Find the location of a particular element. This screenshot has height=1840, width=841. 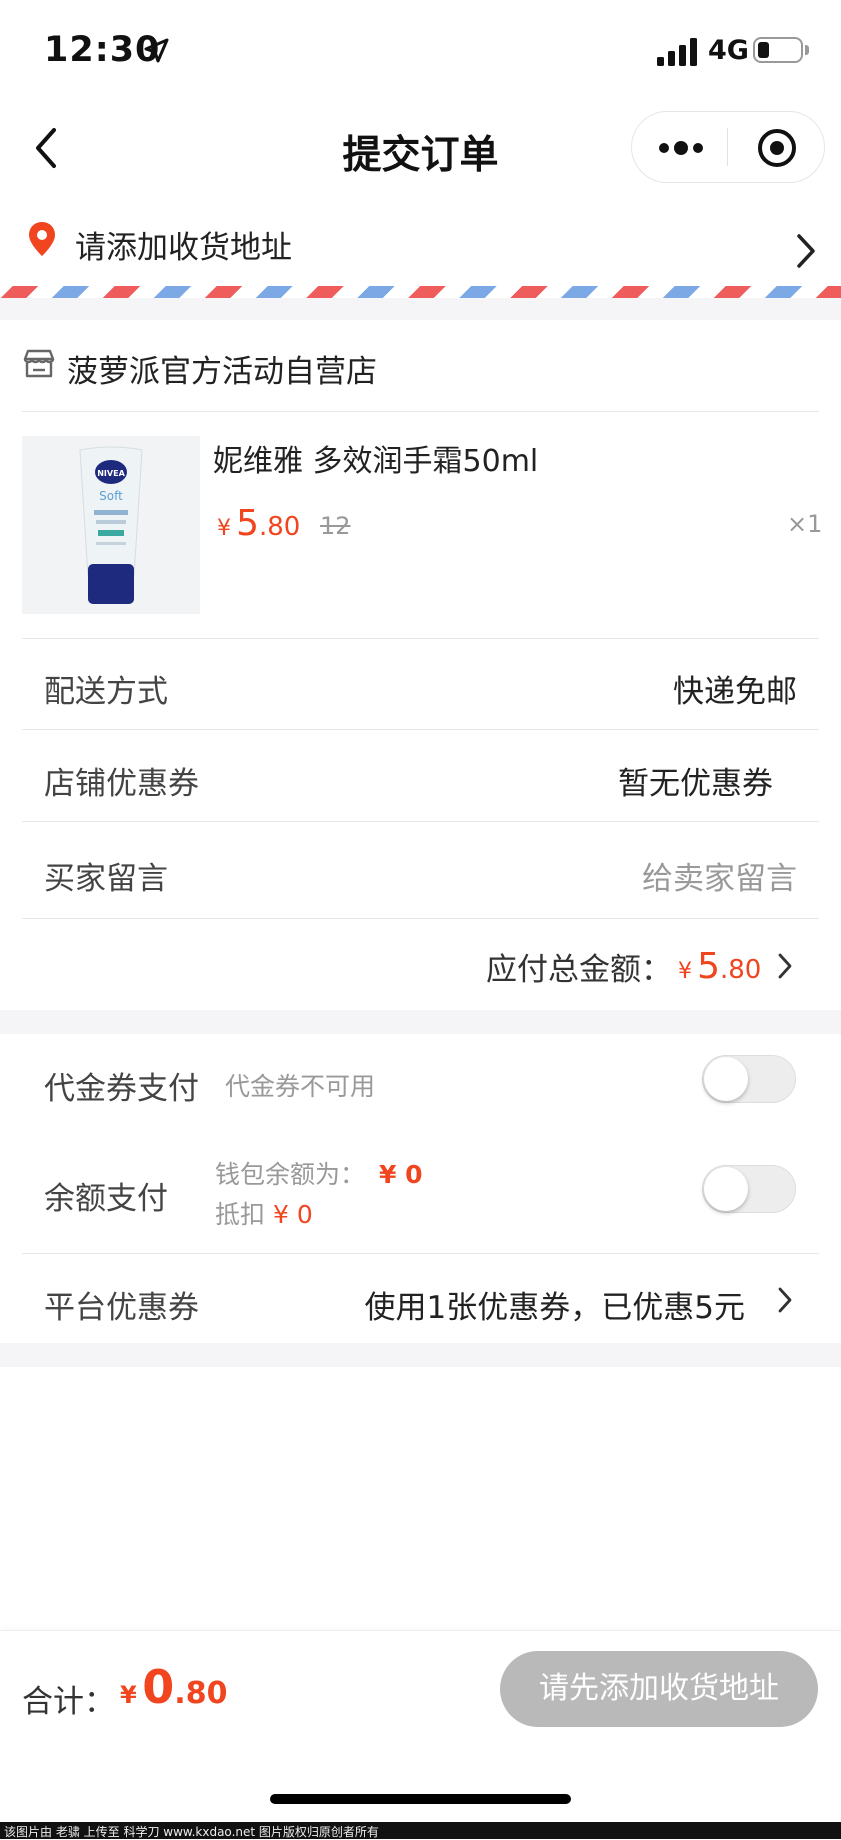

product-image: NIVEA Soft is located at coordinates (111, 525).